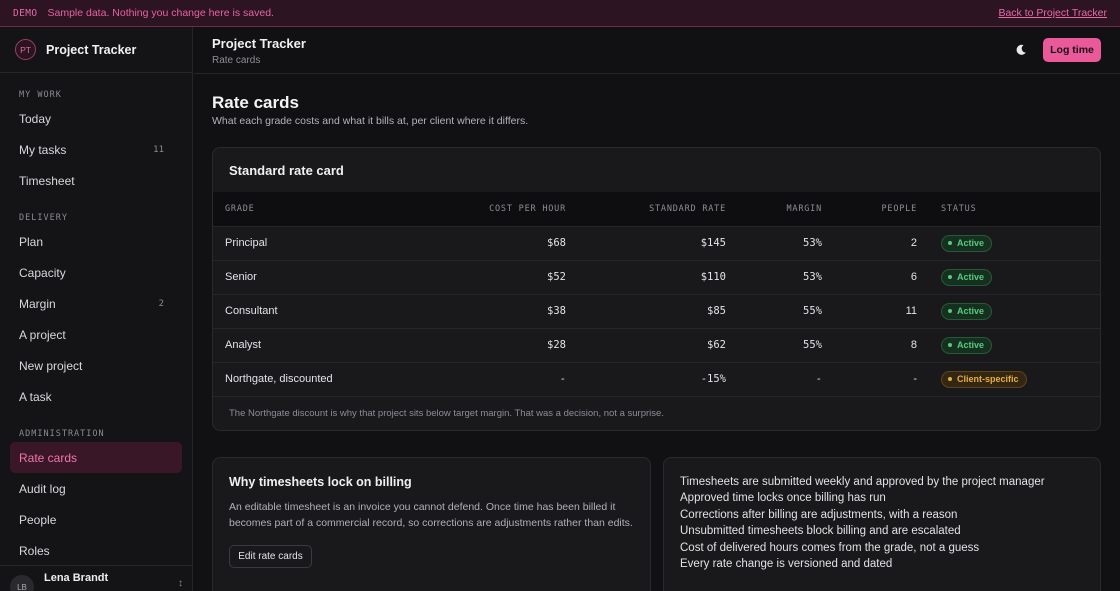 The image size is (1120, 591). I want to click on sidebar-item-people: People, so click(91, 519).